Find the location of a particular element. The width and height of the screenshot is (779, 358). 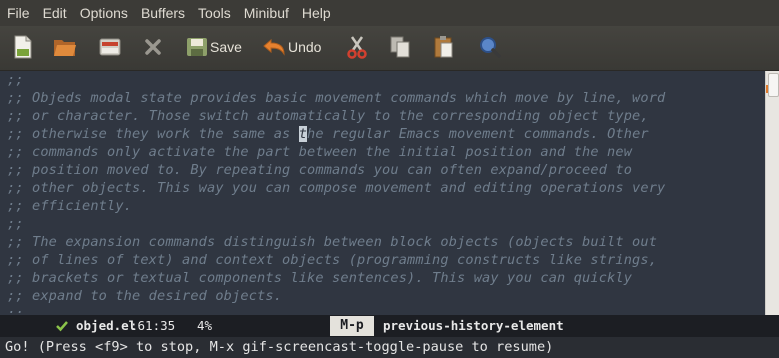

checkmark-icon is located at coordinates (62, 327).